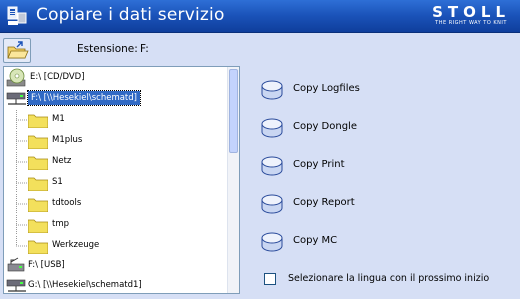 The height and width of the screenshot is (299, 520). What do you see at coordinates (324, 202) in the screenshot?
I see `copy-report-label: Copy Report` at bounding box center [324, 202].